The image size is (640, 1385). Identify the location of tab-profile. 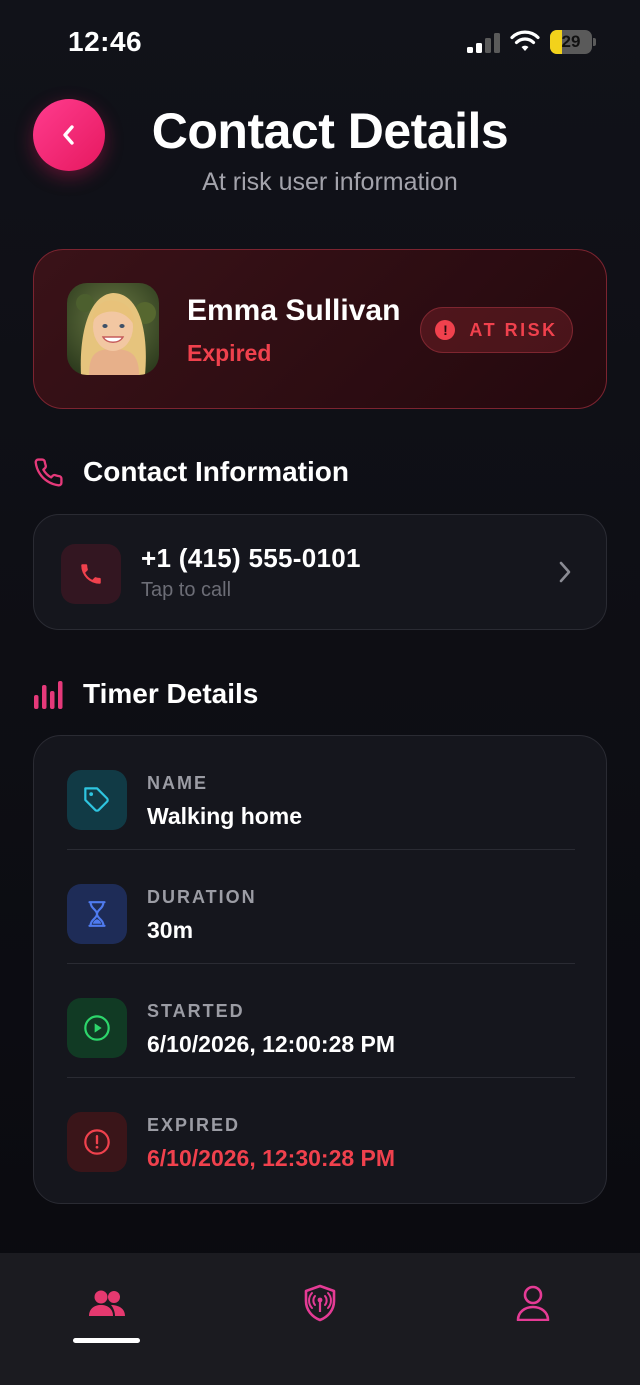
(533, 1303).